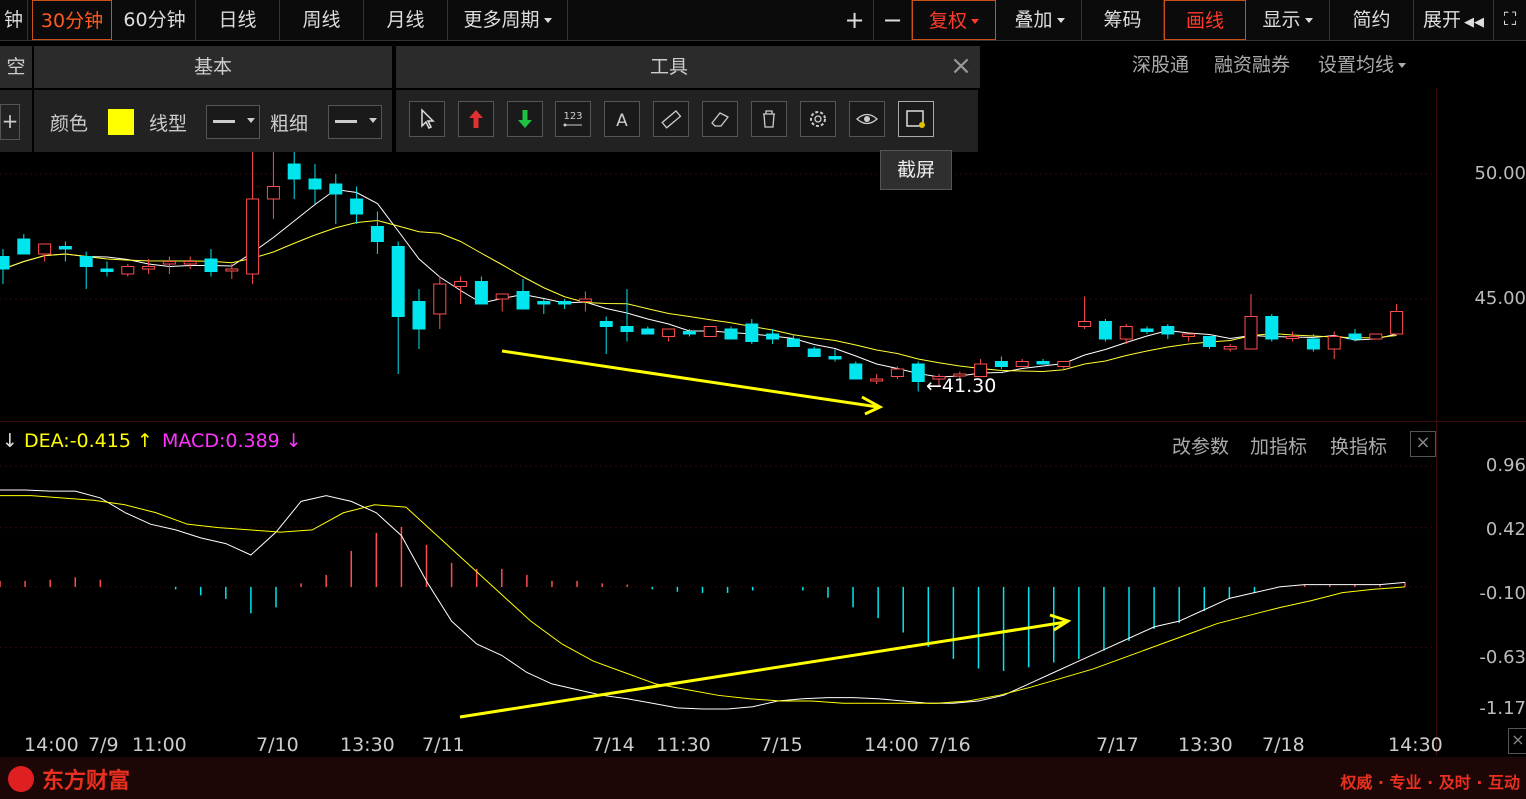 The width and height of the screenshot is (1526, 799). I want to click on zoom-out-button: −, so click(893, 20).